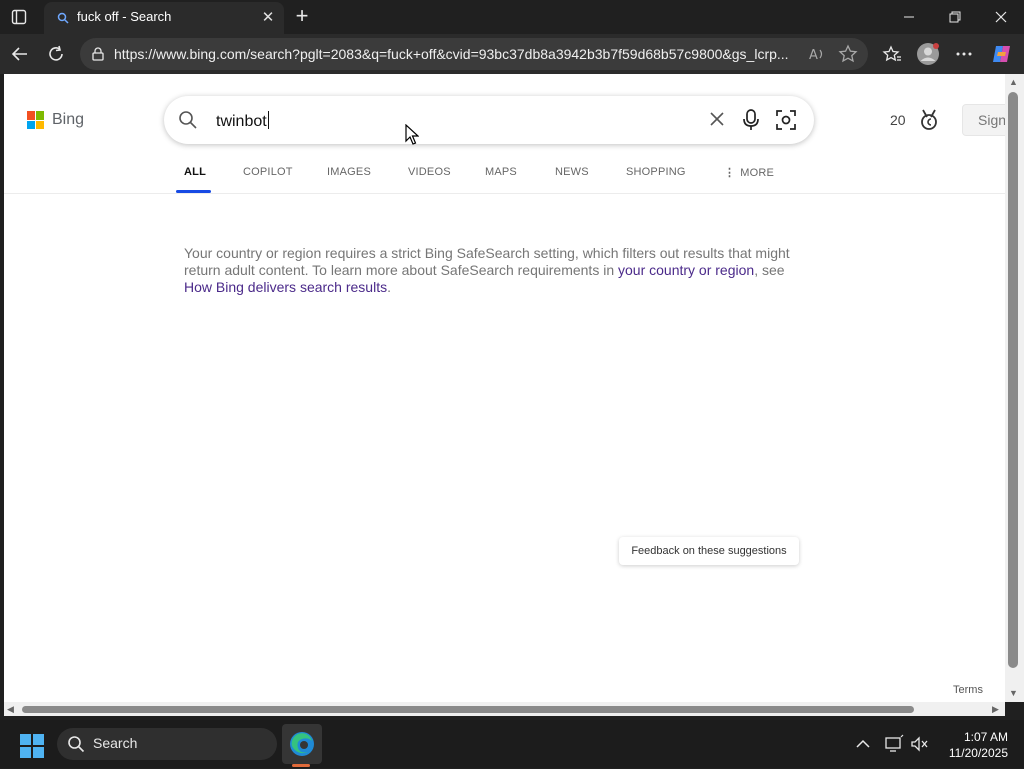 The image size is (1024, 769). Describe the element at coordinates (985, 737) in the screenshot. I see `clock-time: 1:07 AM` at that location.